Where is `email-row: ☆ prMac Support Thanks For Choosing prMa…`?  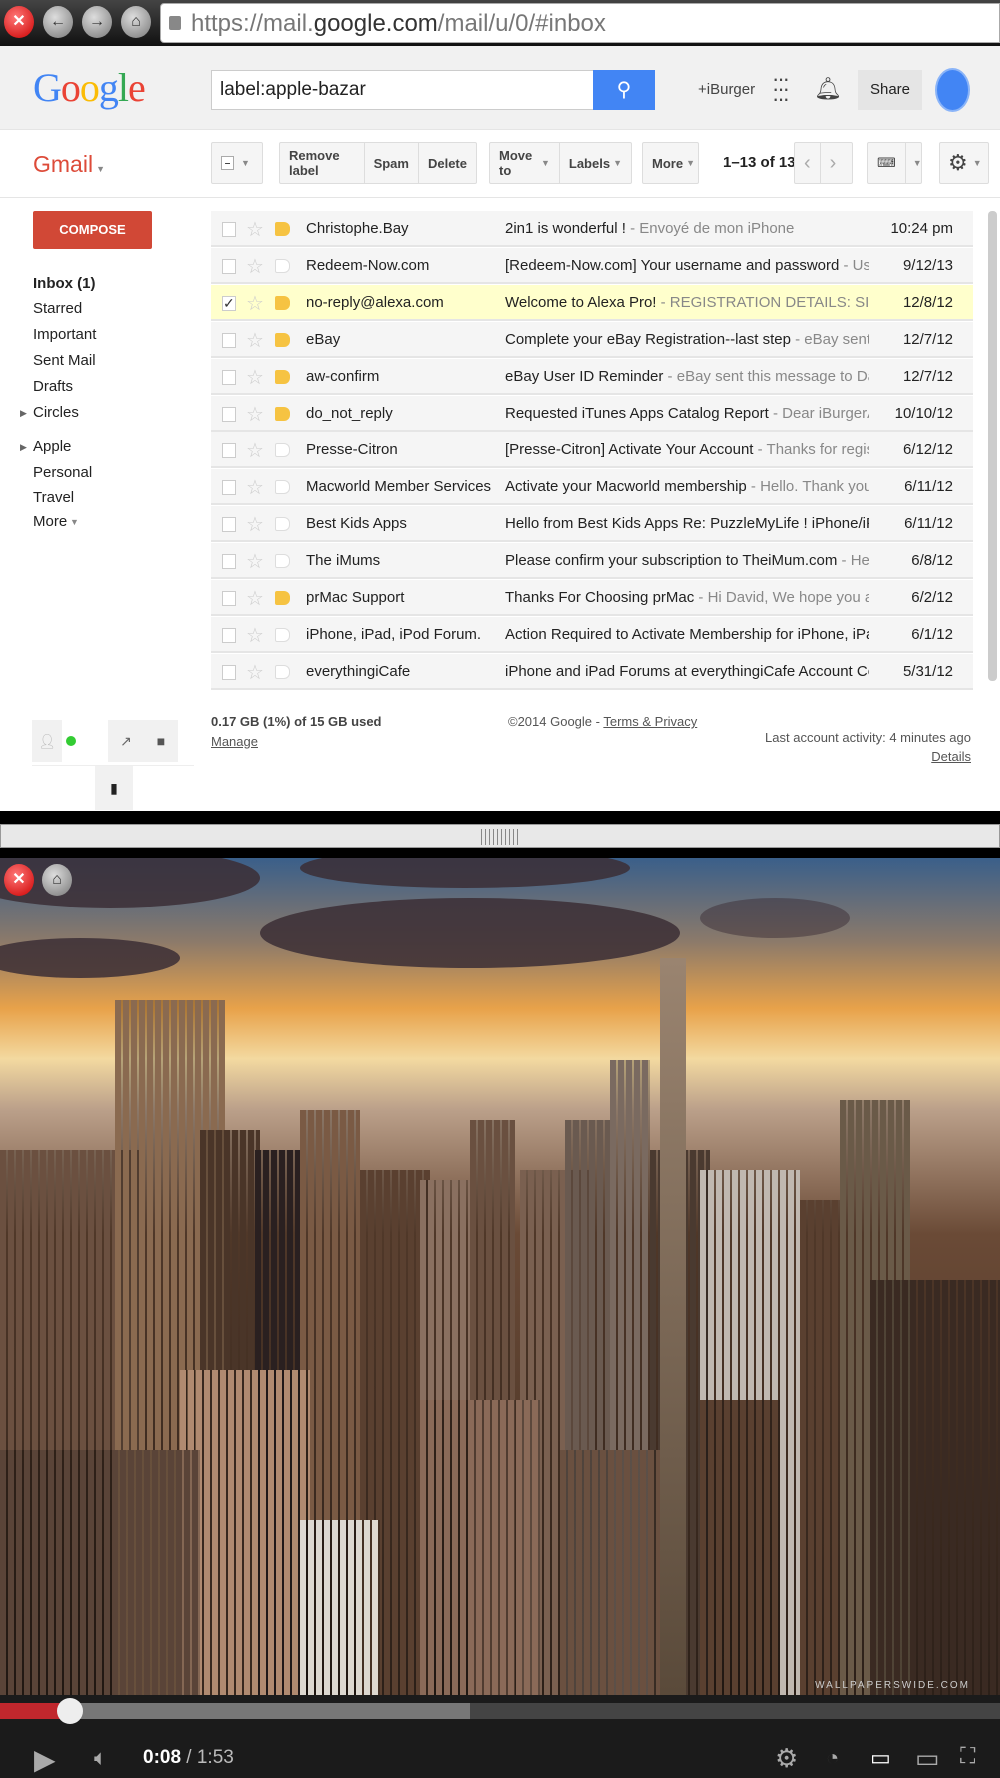 email-row: ☆ prMac Support Thanks For Choosing prMa… is located at coordinates (592, 598).